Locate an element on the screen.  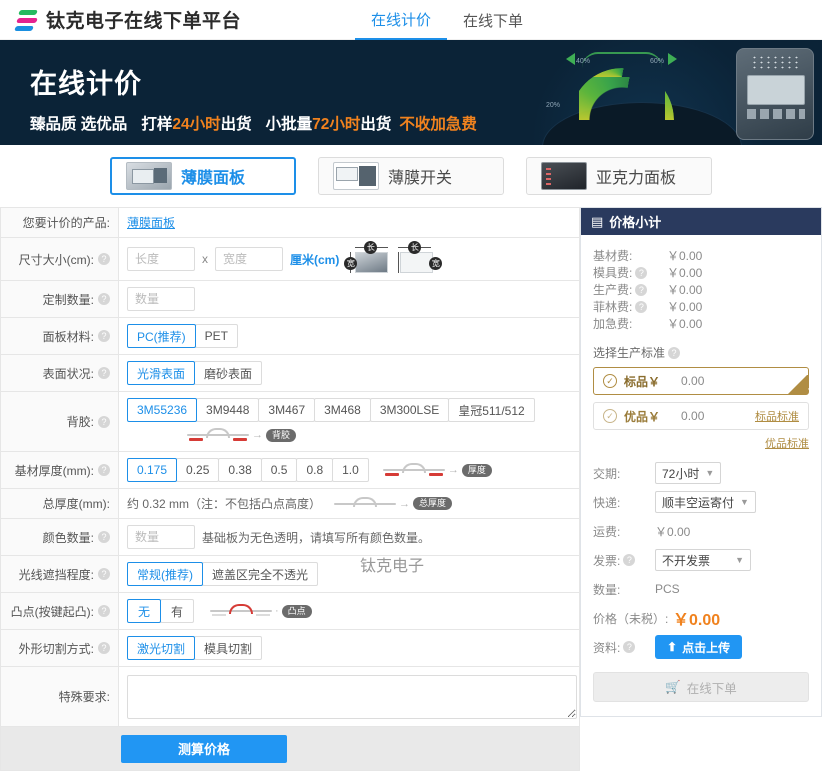
shipping-method-select: 顺丰空运寄付 ▼ is located at coordinates (705, 502).